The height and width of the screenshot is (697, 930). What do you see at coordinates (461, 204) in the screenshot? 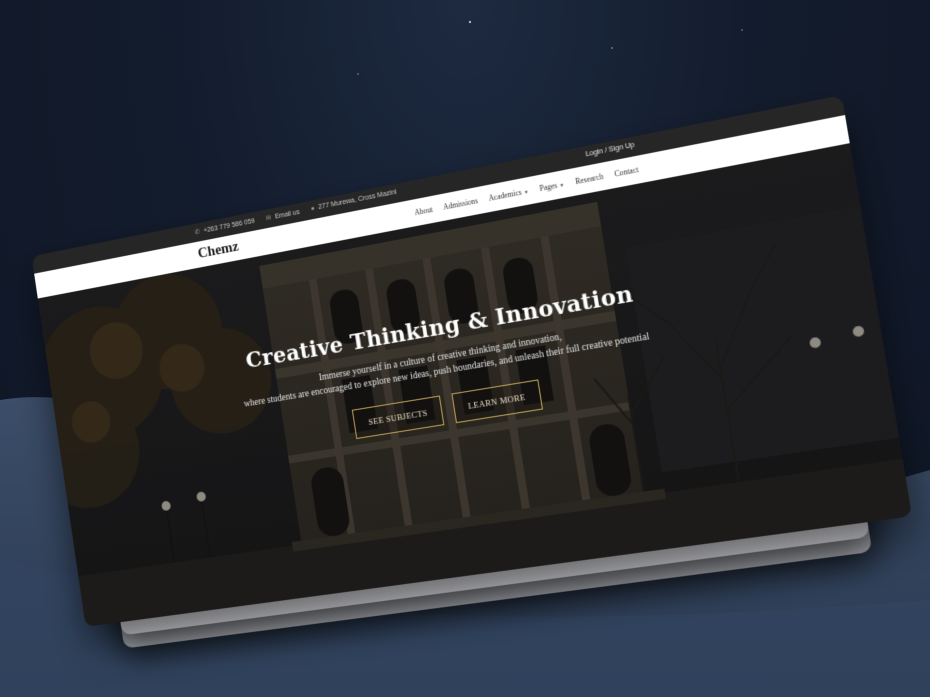
I see `nav-admissions: Admissions` at bounding box center [461, 204].